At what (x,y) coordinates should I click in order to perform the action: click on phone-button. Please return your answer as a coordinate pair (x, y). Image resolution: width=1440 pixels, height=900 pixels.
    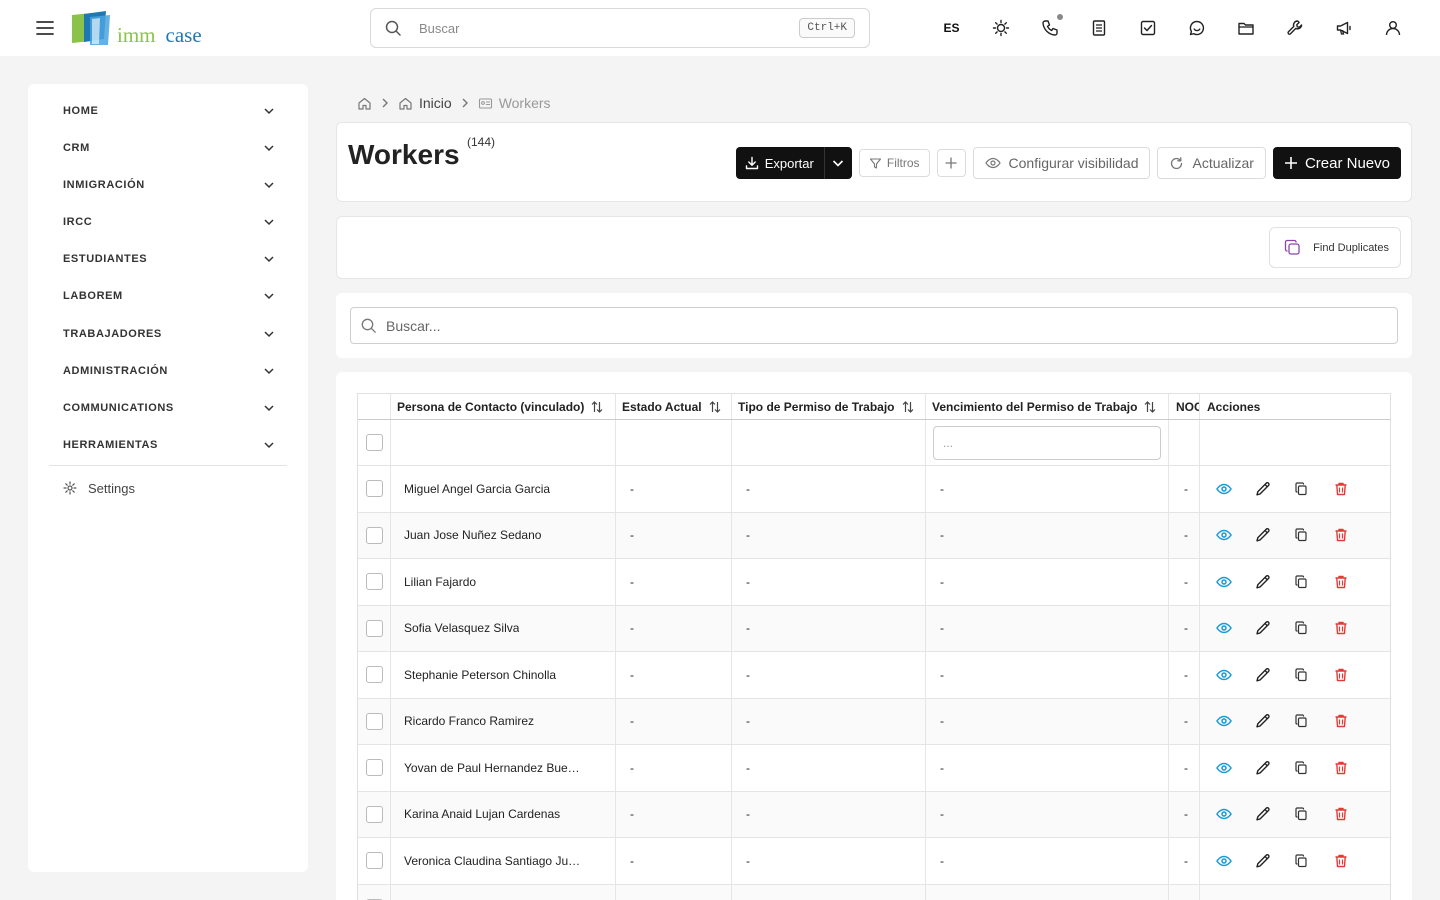
    Looking at the image, I should click on (1049, 28).